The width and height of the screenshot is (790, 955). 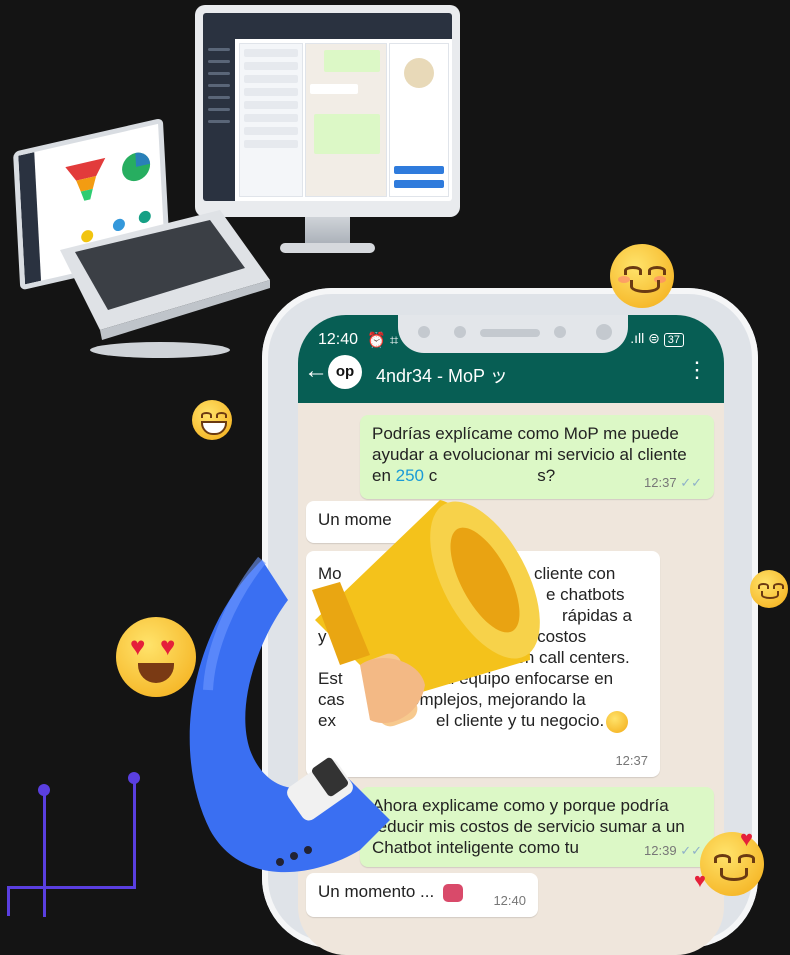 I want to click on message-time: 12:37 ✓✓, so click(x=673, y=482).